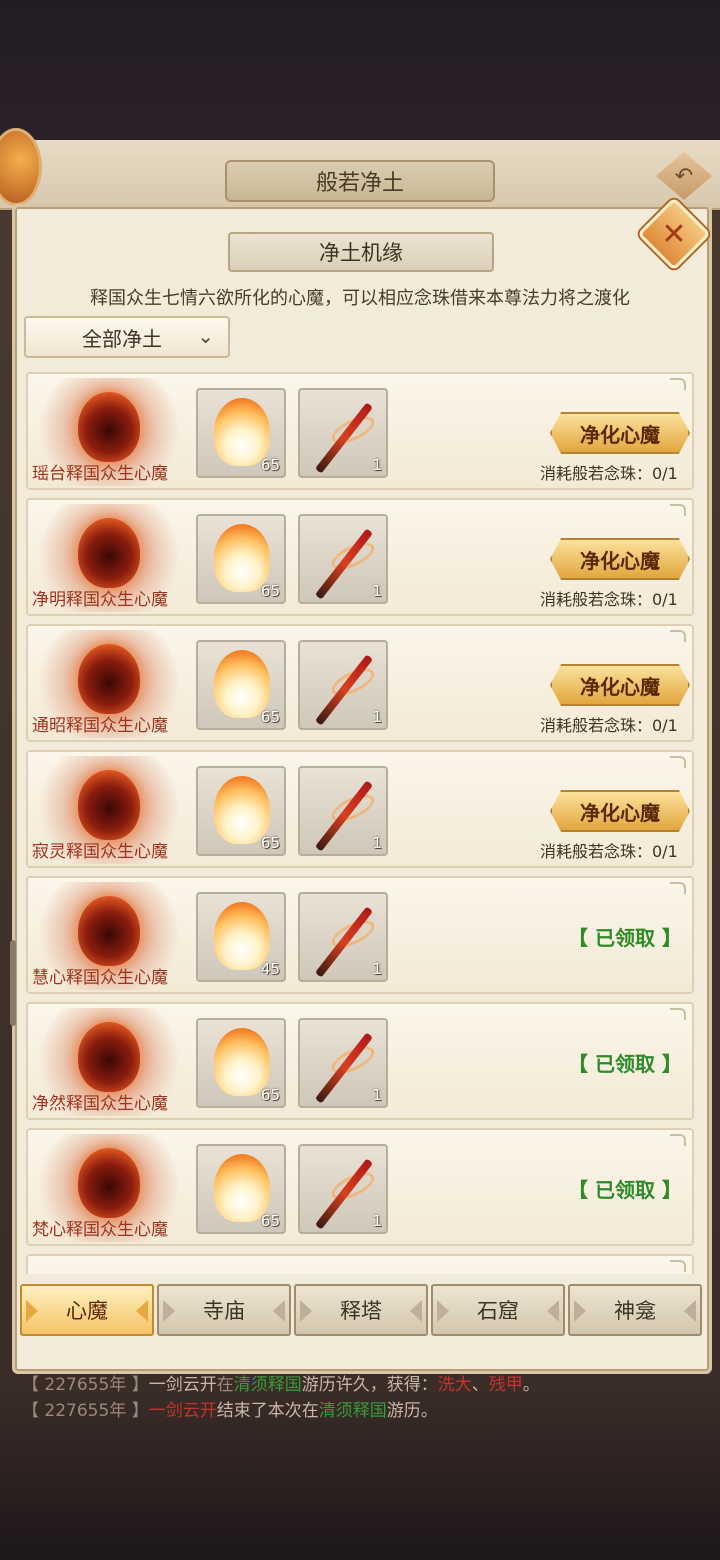 The height and width of the screenshot is (1560, 720). Describe the element at coordinates (100, 600) in the screenshot. I see `demon-name: 净明释国众生心魔` at that location.